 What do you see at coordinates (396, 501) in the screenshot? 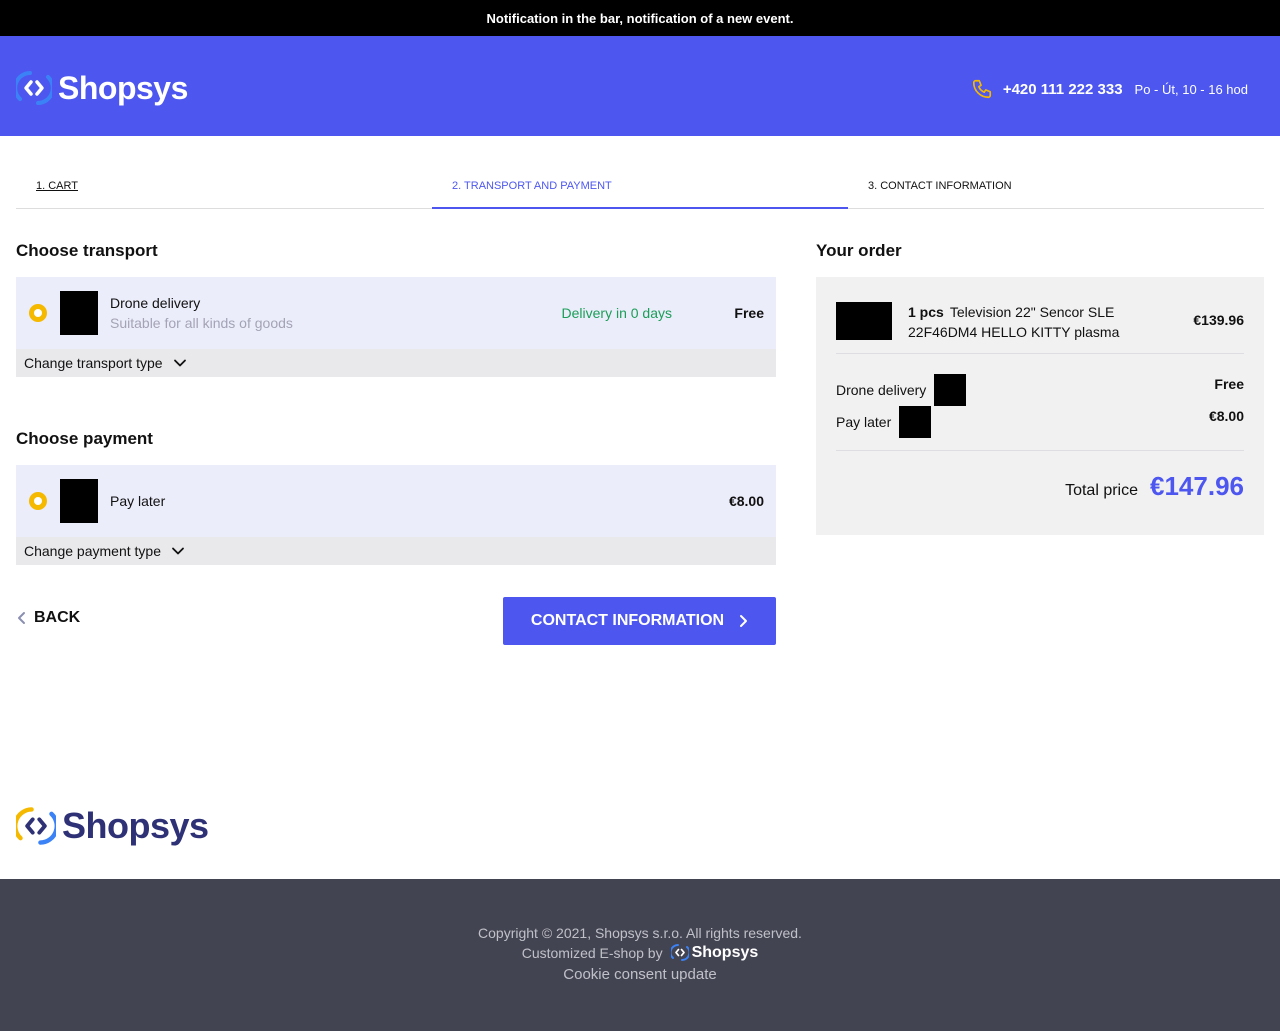
I see `payment-option-pay-later: Pay later €8.00` at bounding box center [396, 501].